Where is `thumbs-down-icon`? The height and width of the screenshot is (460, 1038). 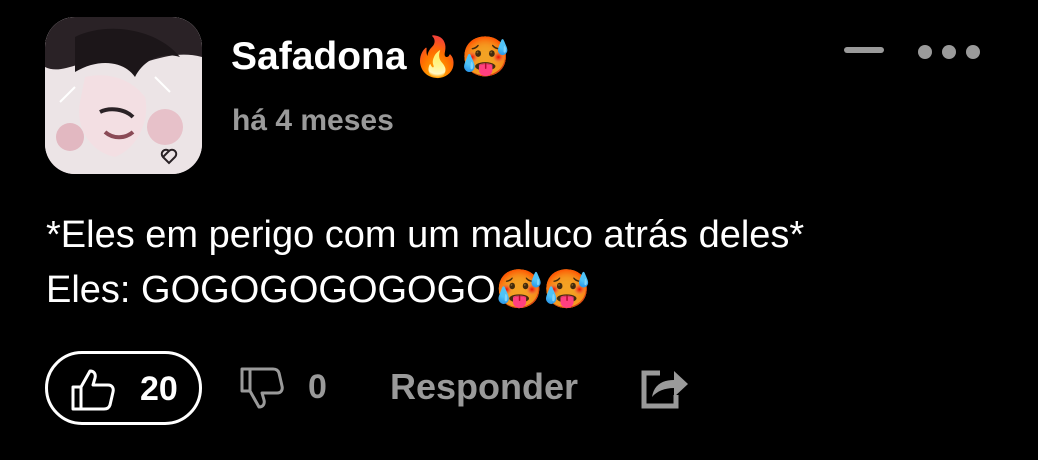
thumbs-down-icon is located at coordinates (264, 388).